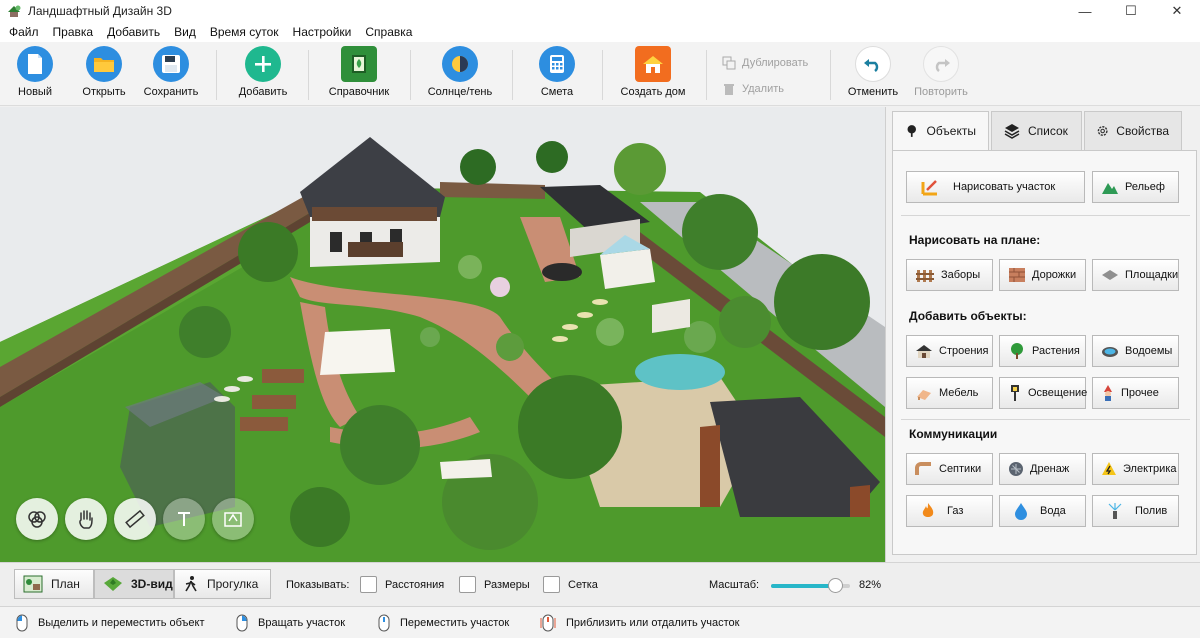 This screenshot has height=638, width=1200. I want to click on water-bodies-button: Водоемы, so click(1135, 351).